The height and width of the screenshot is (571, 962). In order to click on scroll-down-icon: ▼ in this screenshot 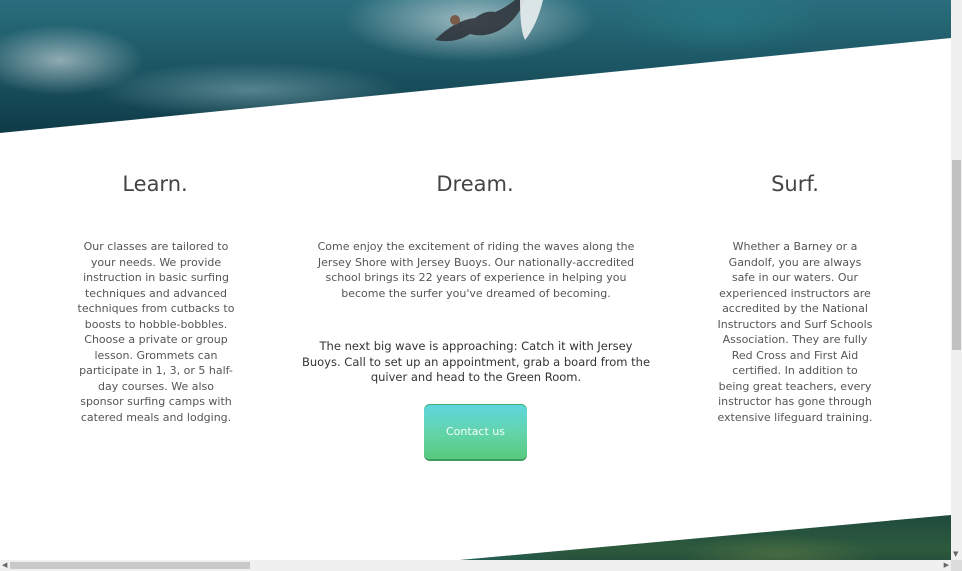, I will do `click(955, 554)`.